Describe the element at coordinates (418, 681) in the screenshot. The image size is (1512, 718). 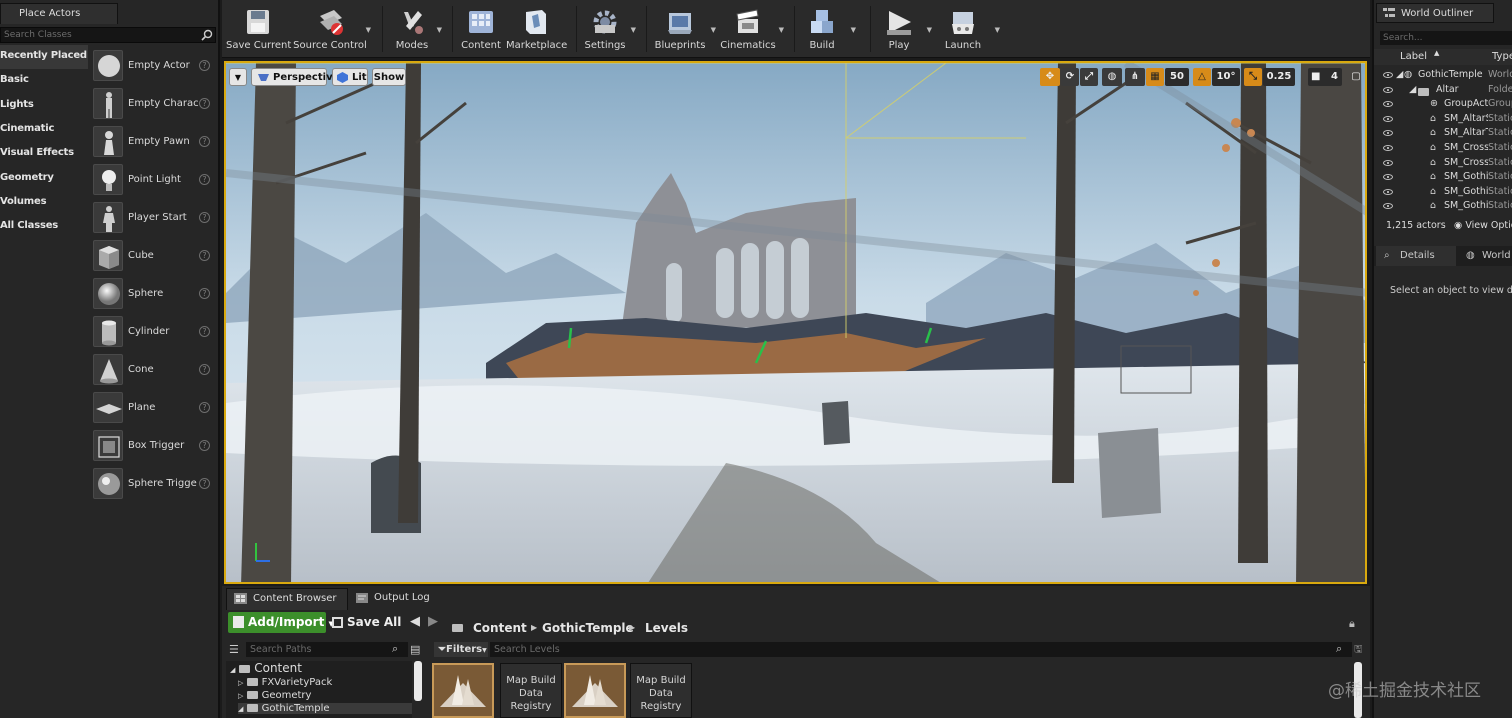
I see `tree-scrollbar` at that location.